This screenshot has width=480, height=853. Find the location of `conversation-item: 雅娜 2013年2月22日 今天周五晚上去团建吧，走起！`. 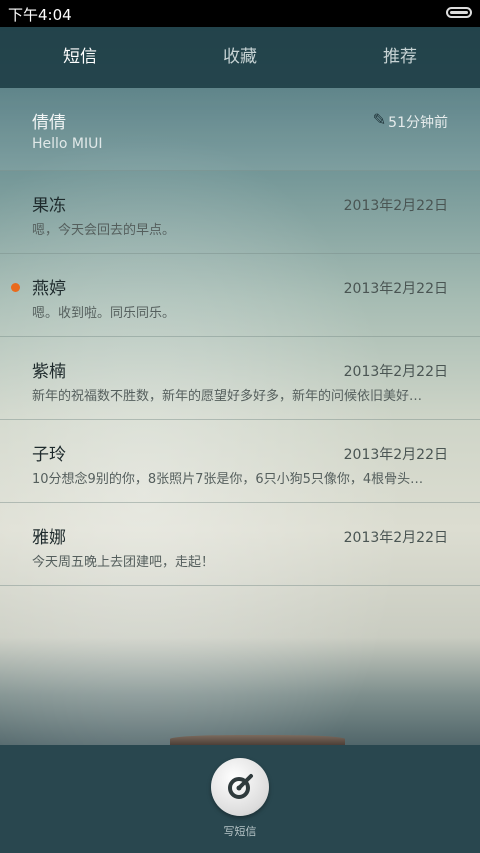

conversation-item: 雅娜 2013年2月22日 今天周五晚上去团建吧，走起！ is located at coordinates (240, 544).